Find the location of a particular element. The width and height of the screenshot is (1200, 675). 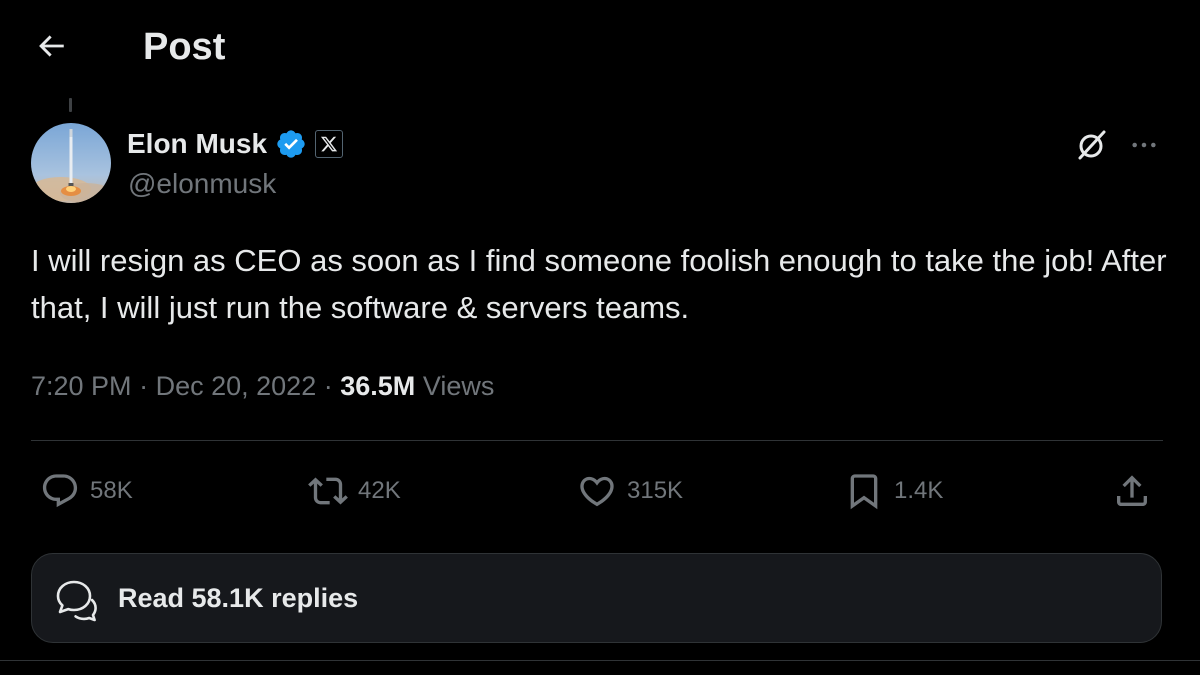

read-replies-label: Read 58.1K replies is located at coordinates (238, 597).